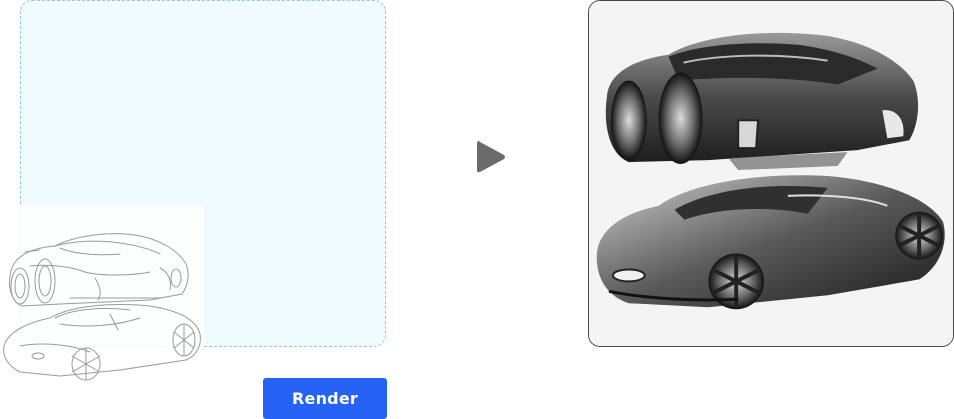 The height and width of the screenshot is (419, 954). Describe the element at coordinates (325, 398) in the screenshot. I see `render-button: Render` at that location.